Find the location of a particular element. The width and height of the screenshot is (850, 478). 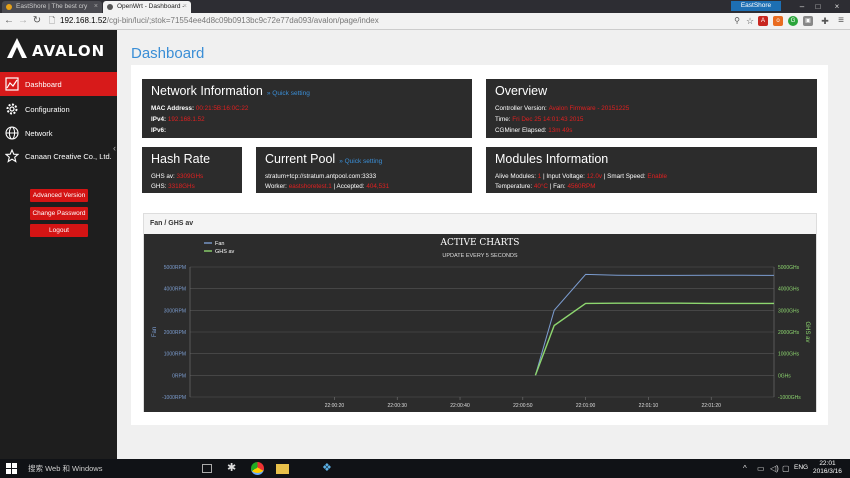

sidebar-item-label: Canaan Creative Co., Ltd. is located at coordinates (68, 156).